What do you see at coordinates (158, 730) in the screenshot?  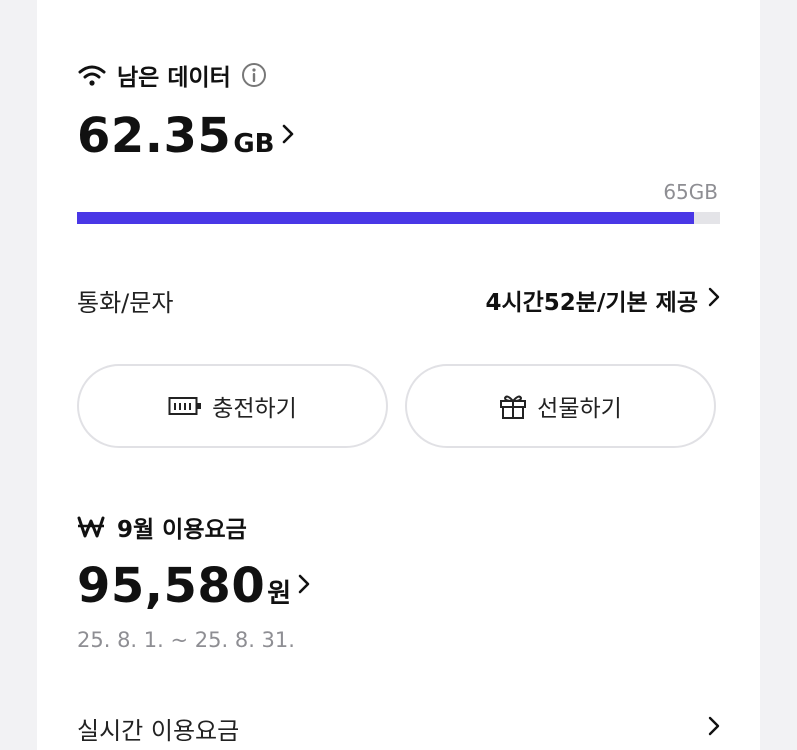 I see `realtime-billing-label: 실시간 이용요금` at bounding box center [158, 730].